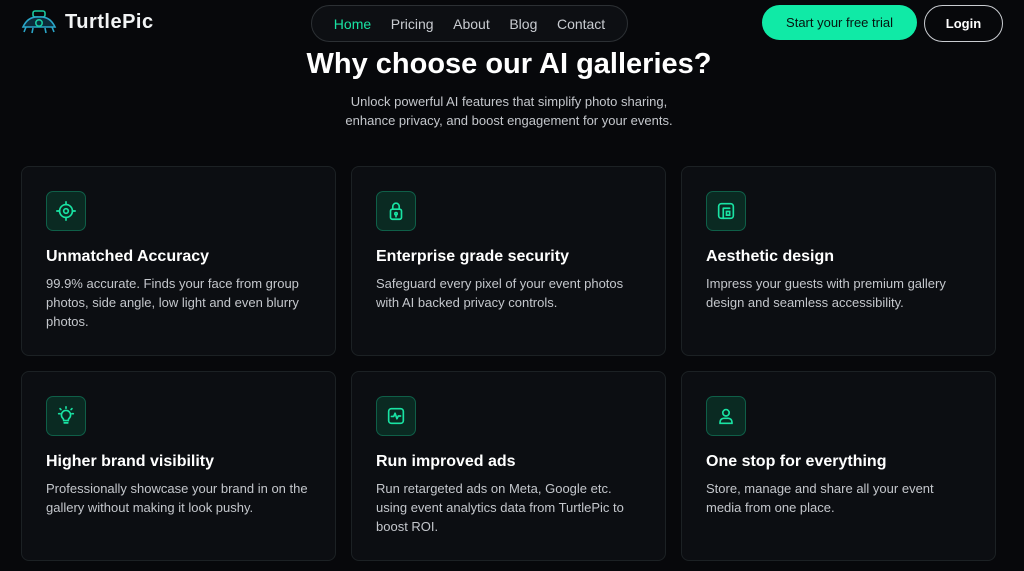  What do you see at coordinates (39, 22) in the screenshot?
I see `turtle-camera-icon` at bounding box center [39, 22].